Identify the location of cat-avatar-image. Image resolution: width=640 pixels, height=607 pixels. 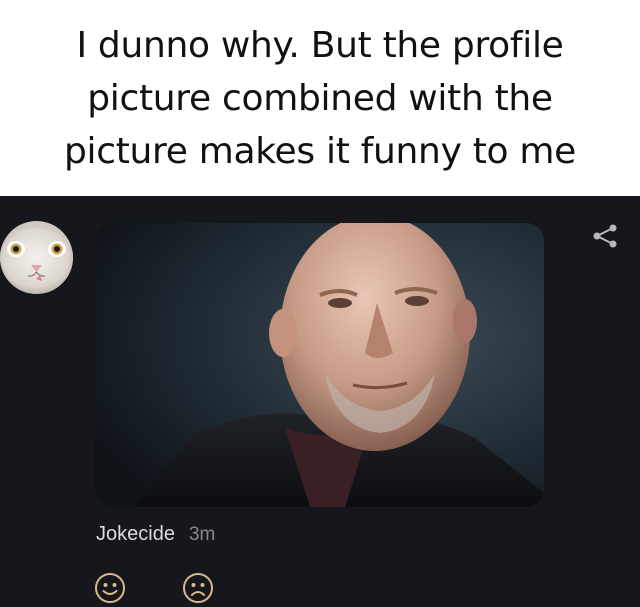
(36, 257).